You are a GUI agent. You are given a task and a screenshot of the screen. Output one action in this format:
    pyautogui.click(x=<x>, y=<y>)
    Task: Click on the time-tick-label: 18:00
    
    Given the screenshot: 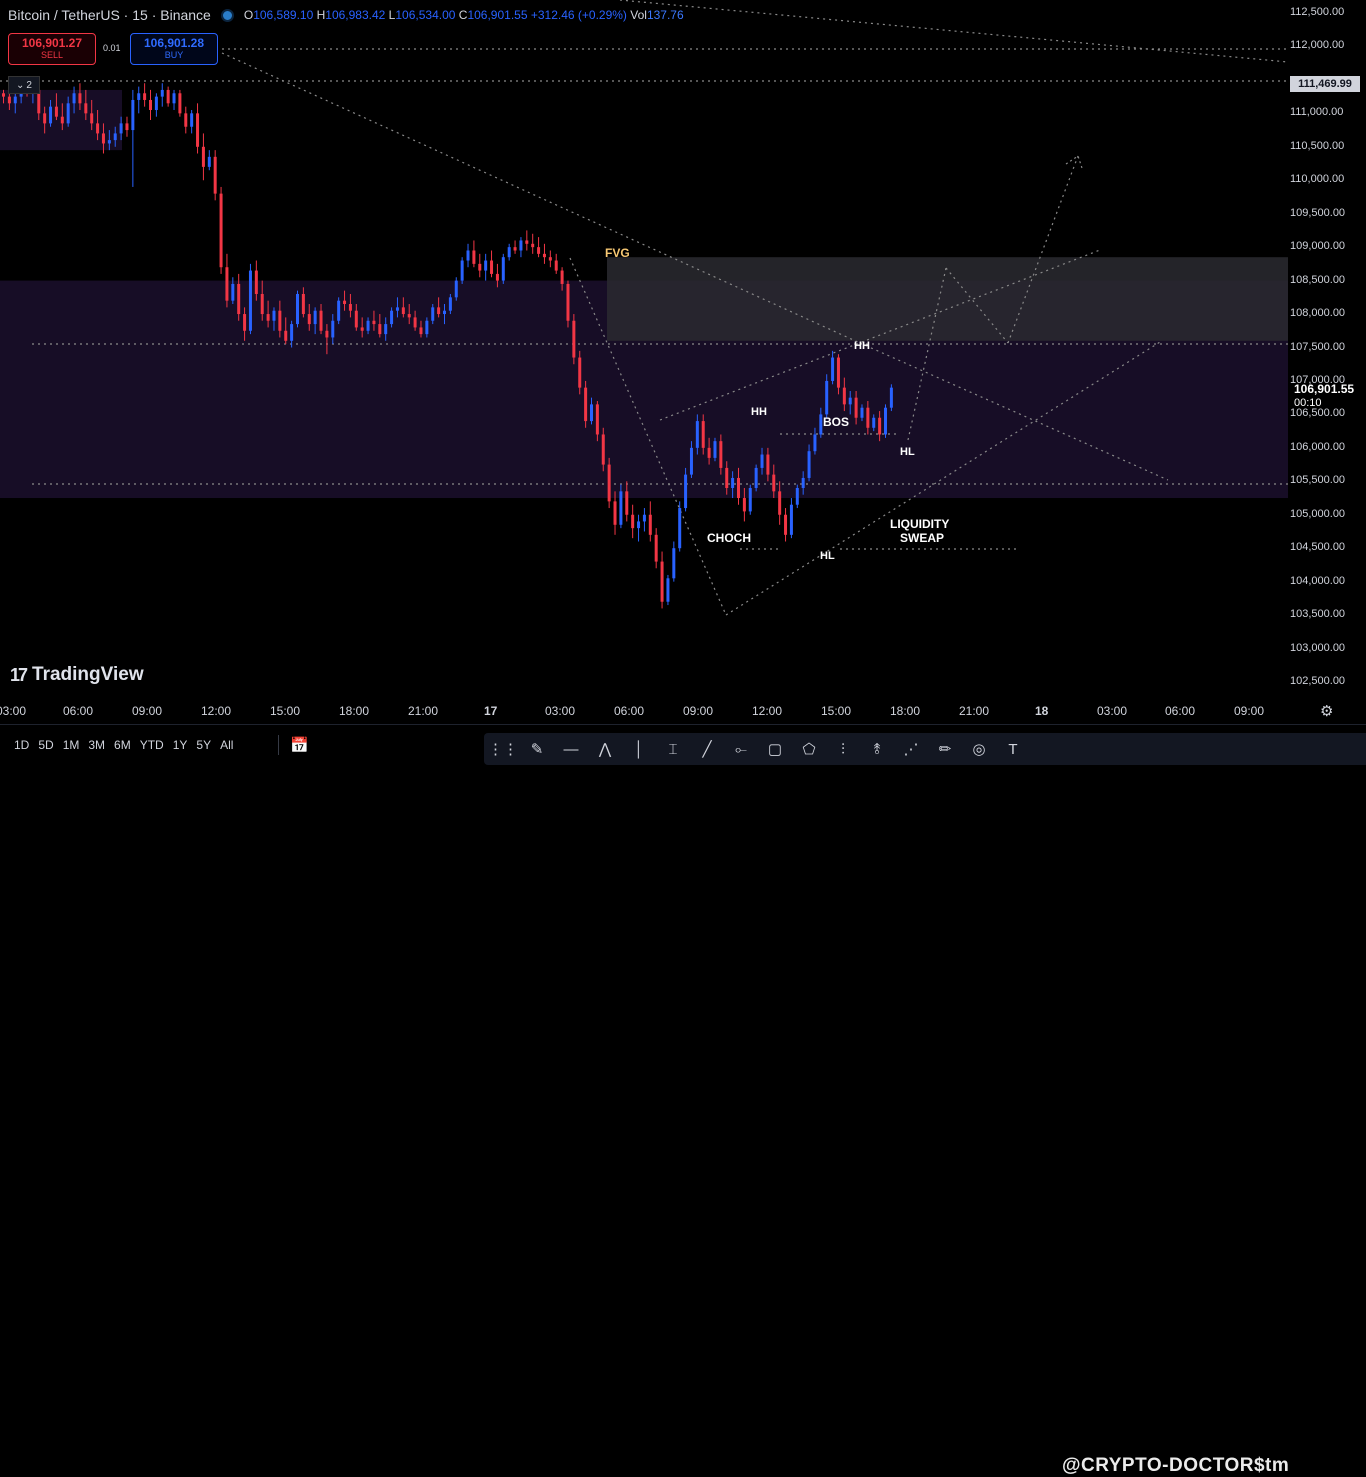 What is the action you would take?
    pyautogui.click(x=905, y=711)
    